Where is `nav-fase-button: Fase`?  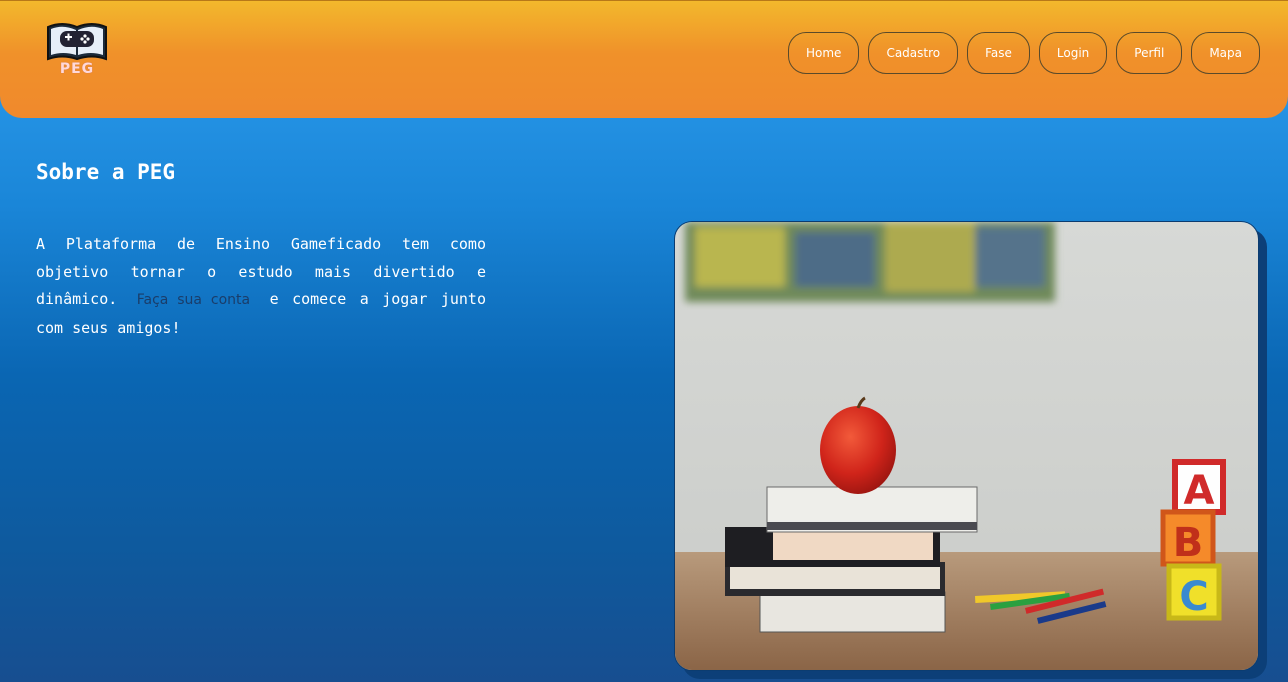
nav-fase-button: Fase is located at coordinates (998, 53).